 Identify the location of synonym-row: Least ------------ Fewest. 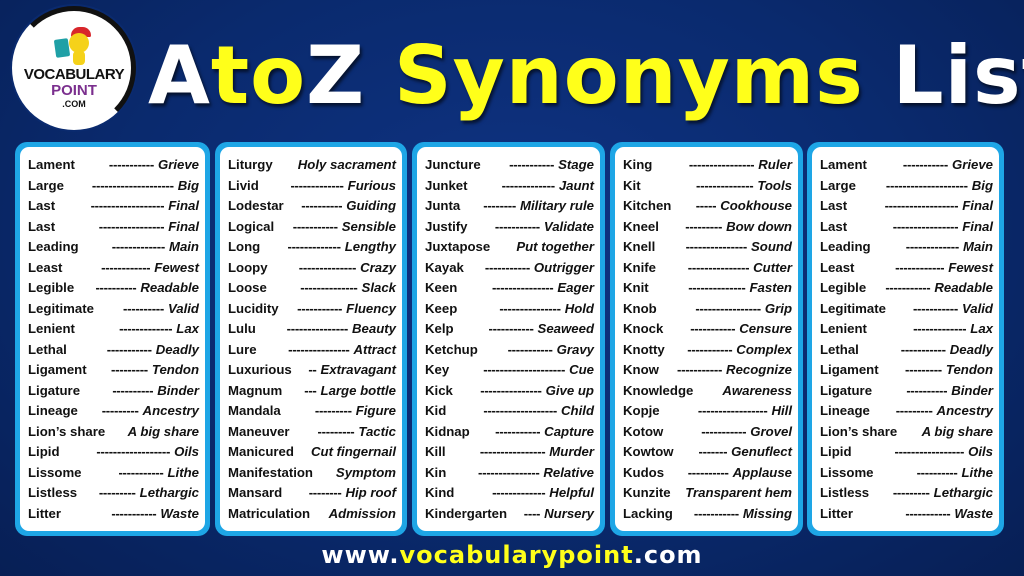
(113, 270).